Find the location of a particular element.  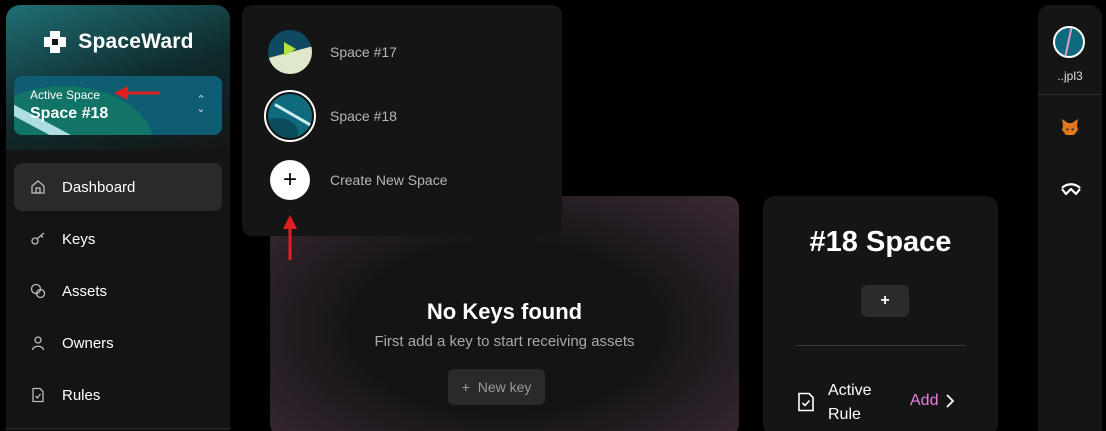

metamask-icon is located at coordinates (1070, 127).